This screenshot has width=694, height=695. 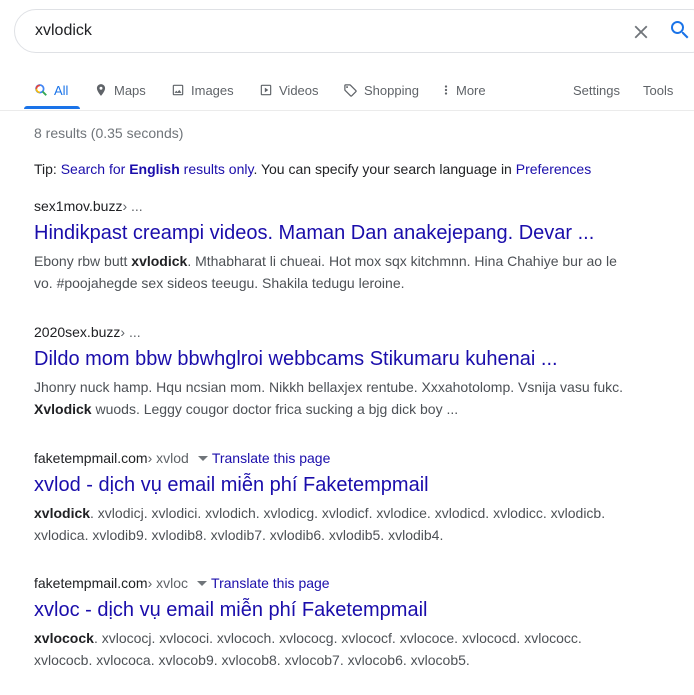 What do you see at coordinates (64, 638) in the screenshot?
I see `snippet-highlight: xvlocock` at bounding box center [64, 638].